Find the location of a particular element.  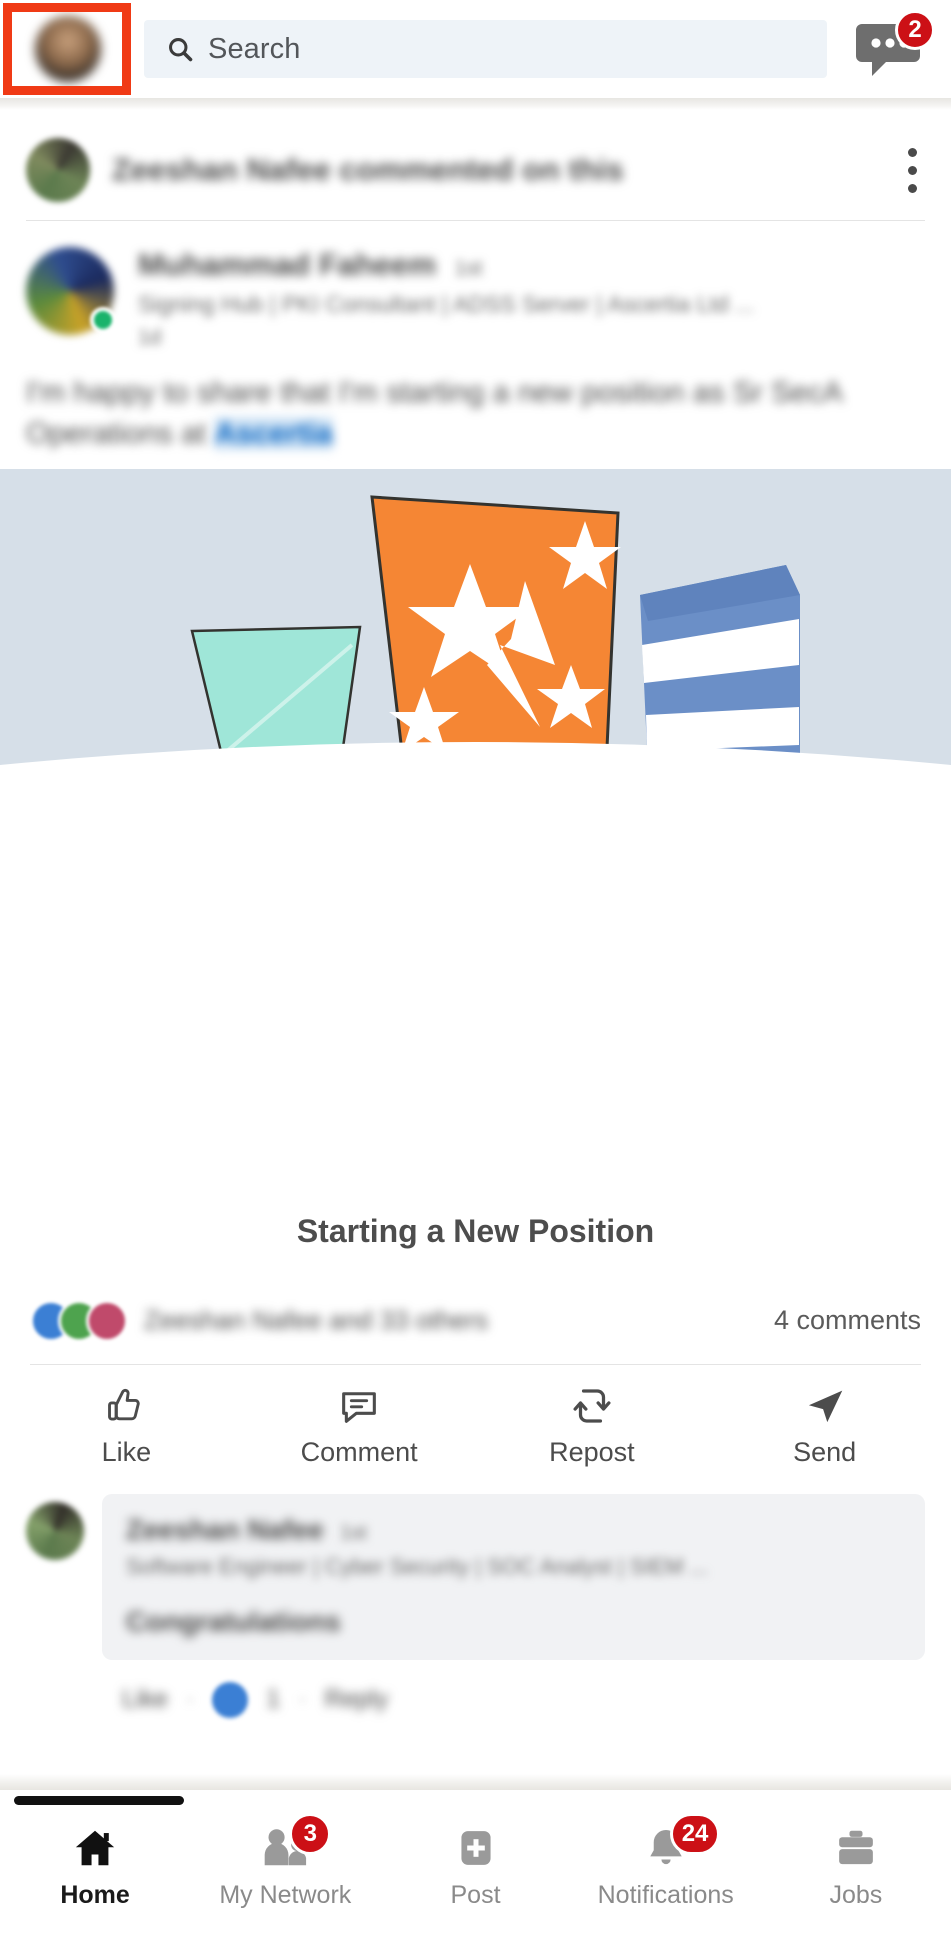

post-icon-wrap is located at coordinates (476, 1848).